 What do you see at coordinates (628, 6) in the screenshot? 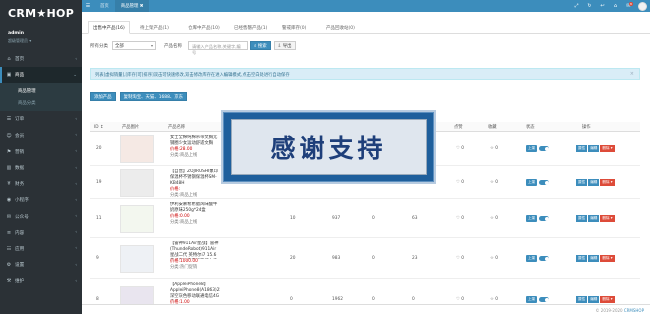
I see `bell-icon: ✉ 8` at bounding box center [628, 6].